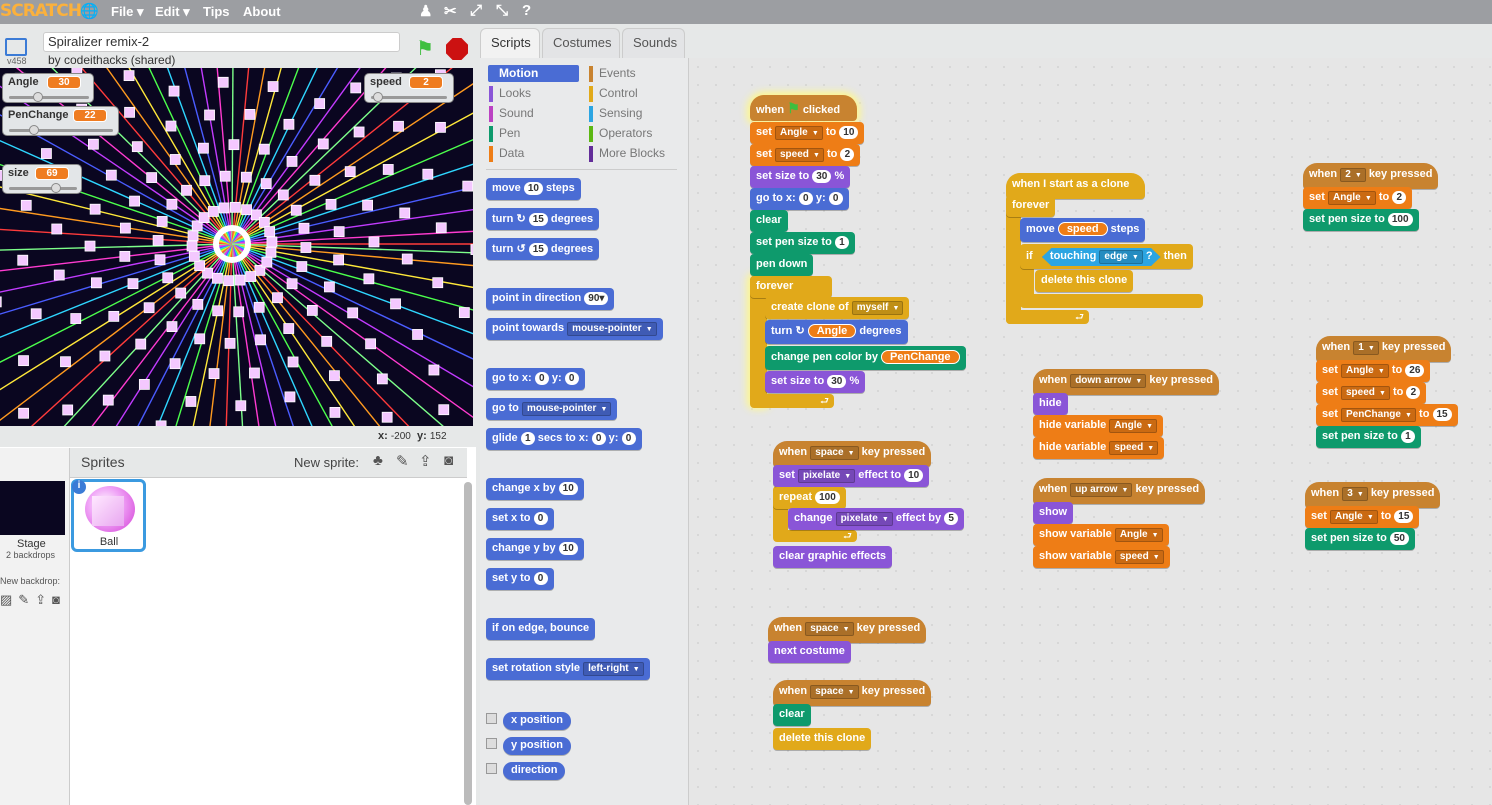 The width and height of the screenshot is (1492, 805). I want to click on angle-slider, so click(49, 97).